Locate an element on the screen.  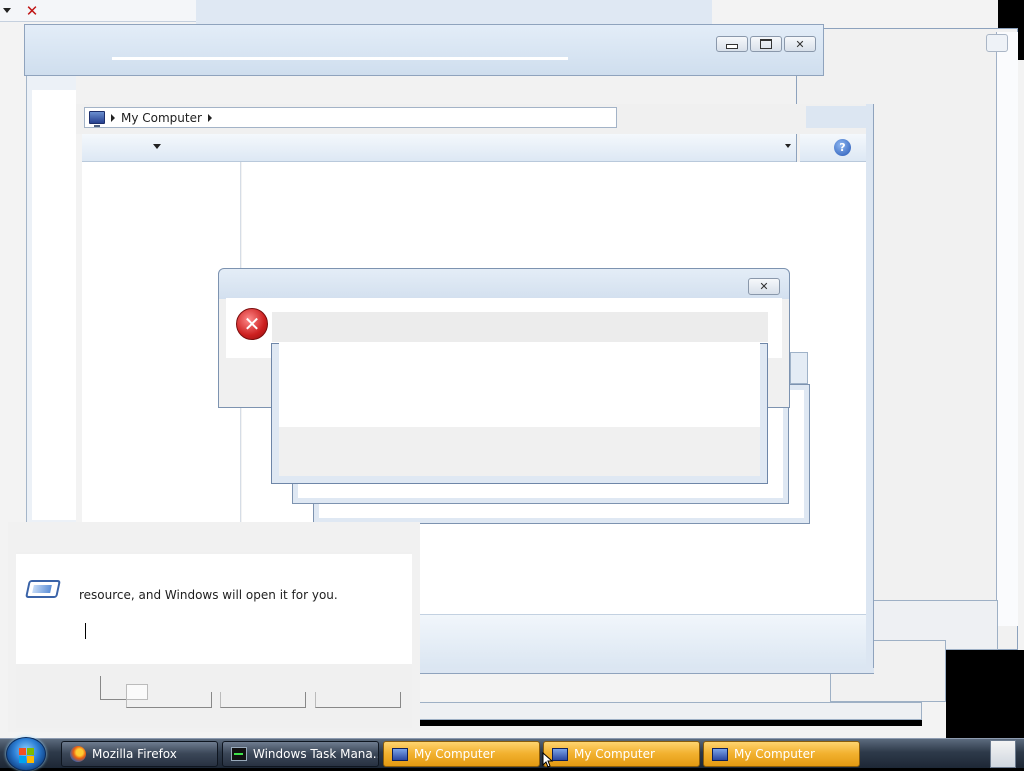
run-dialog-body is located at coordinates (214, 609).